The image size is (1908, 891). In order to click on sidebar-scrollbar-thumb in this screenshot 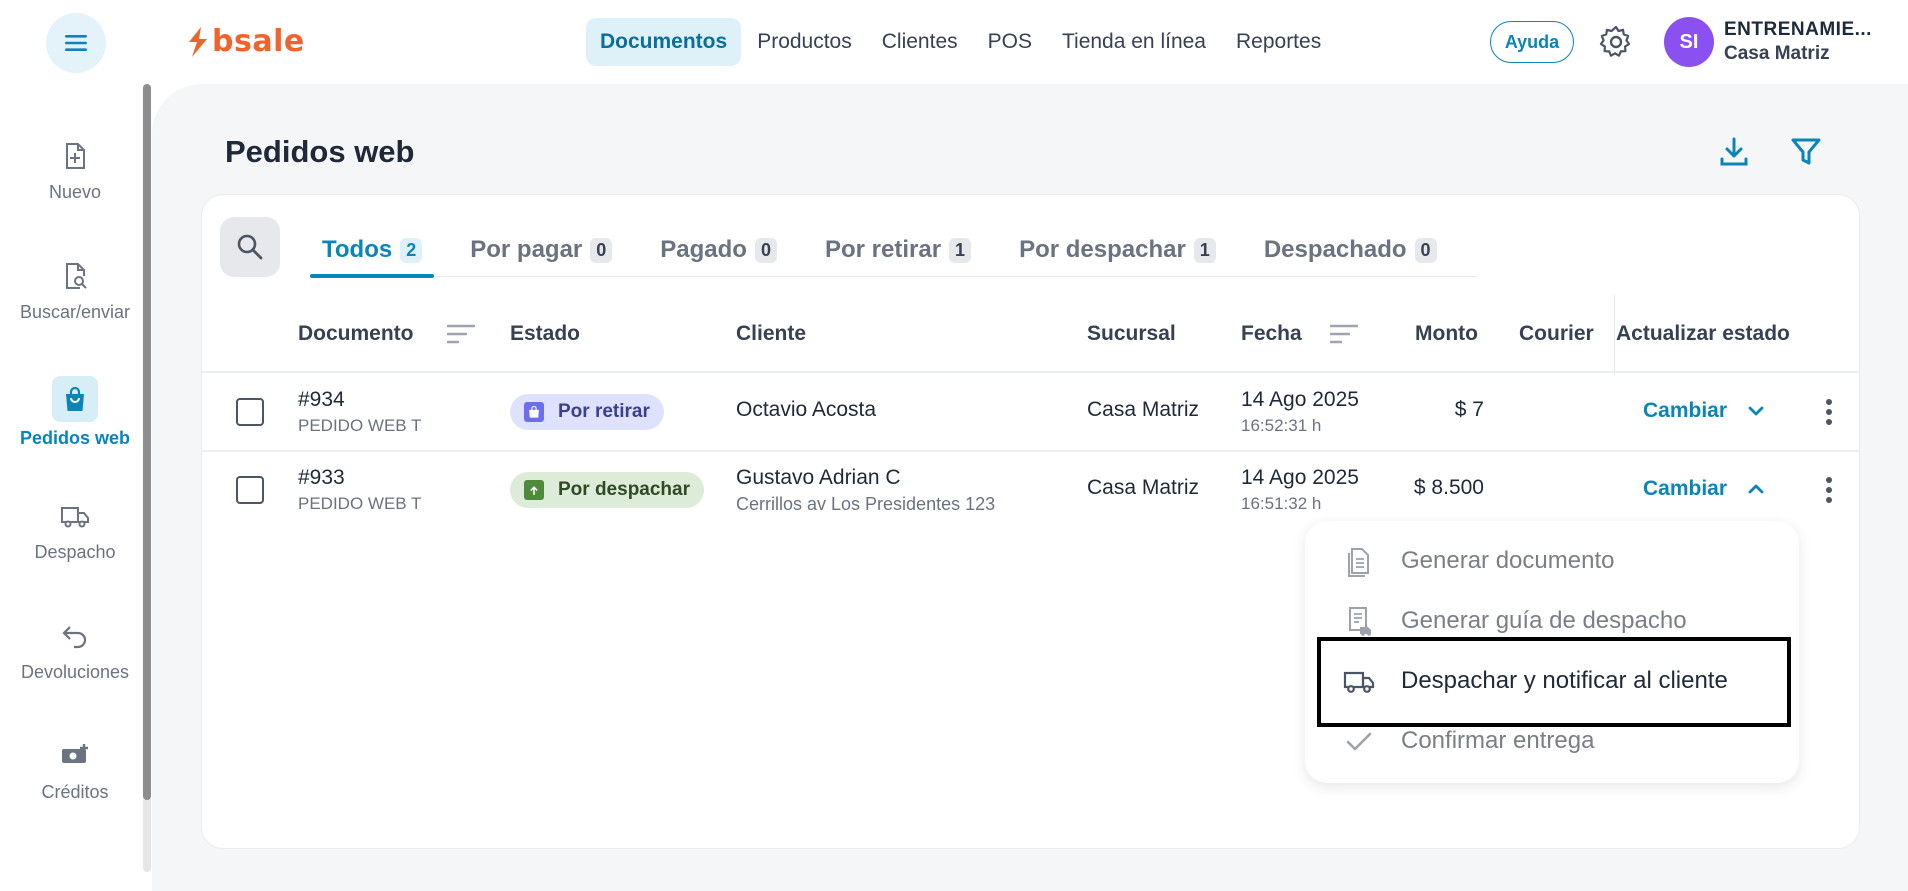, I will do `click(147, 442)`.